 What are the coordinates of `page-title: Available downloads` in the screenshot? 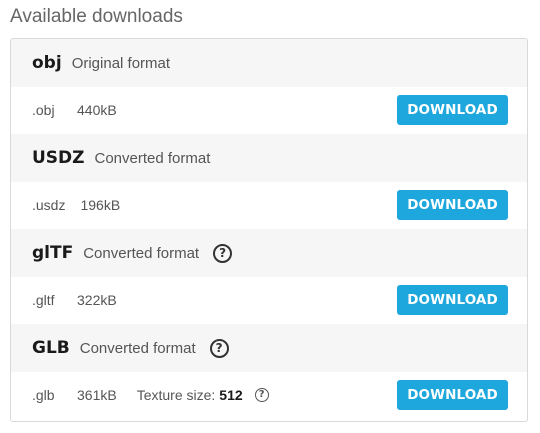 It's located at (96, 16).